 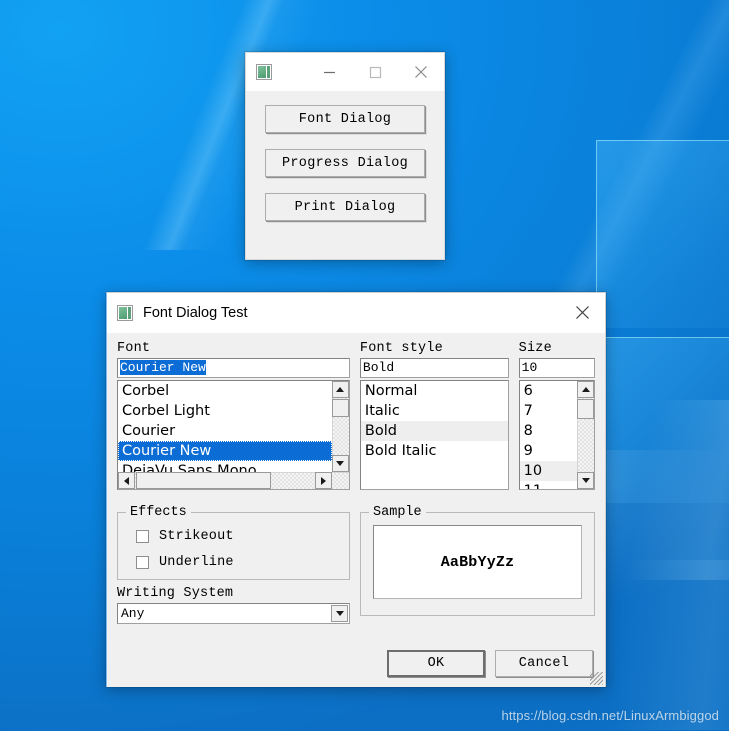 What do you see at coordinates (434, 431) in the screenshot?
I see `list-item-selected: Bold` at bounding box center [434, 431].